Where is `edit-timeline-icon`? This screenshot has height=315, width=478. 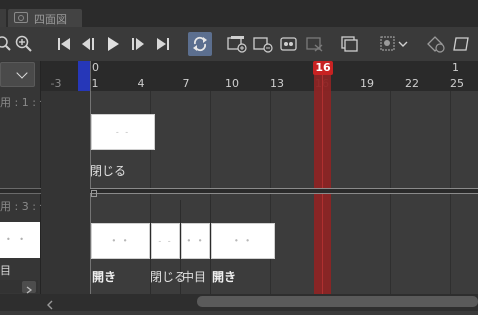
edit-timeline-icon is located at coordinates (461, 44).